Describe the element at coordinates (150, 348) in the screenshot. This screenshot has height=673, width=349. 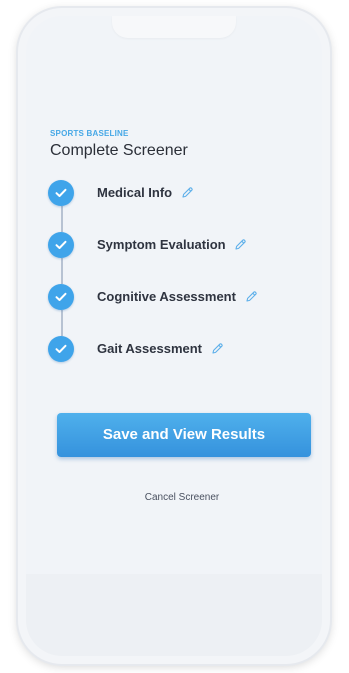
I see `step-label: Gait Assessment` at that location.